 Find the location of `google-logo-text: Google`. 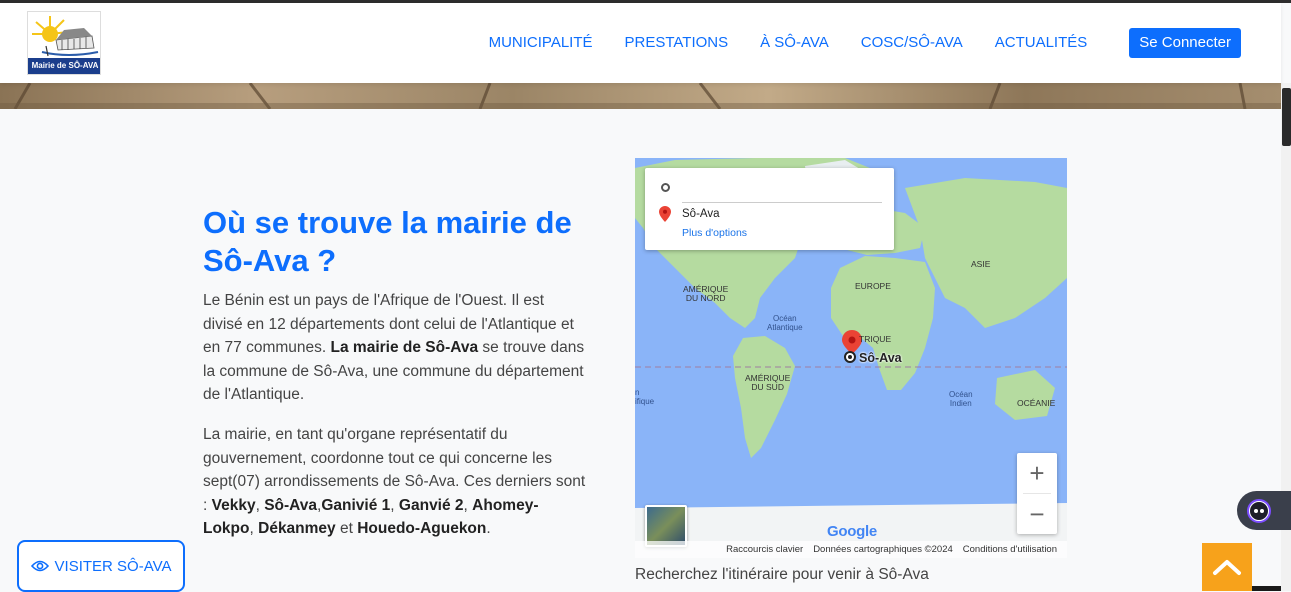

google-logo-text: Google is located at coordinates (852, 531).